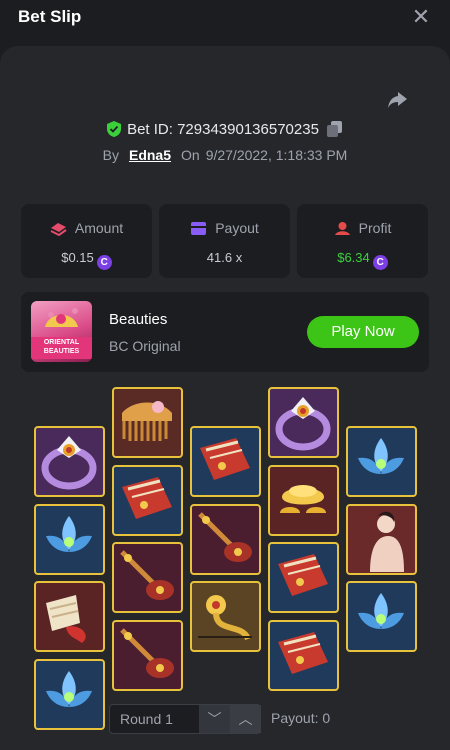 The height and width of the screenshot is (750, 450). I want to click on round-label: Round 1, so click(146, 719).